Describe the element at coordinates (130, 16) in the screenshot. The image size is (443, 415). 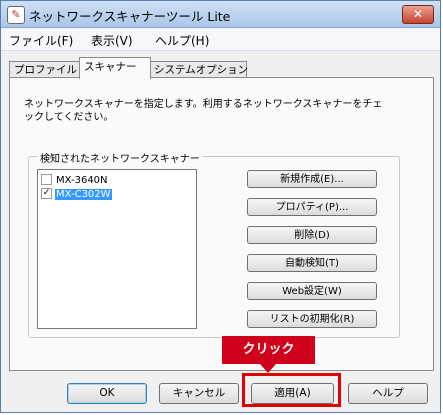
I see `window-title: ネットワークスキャナーツール Lite` at that location.